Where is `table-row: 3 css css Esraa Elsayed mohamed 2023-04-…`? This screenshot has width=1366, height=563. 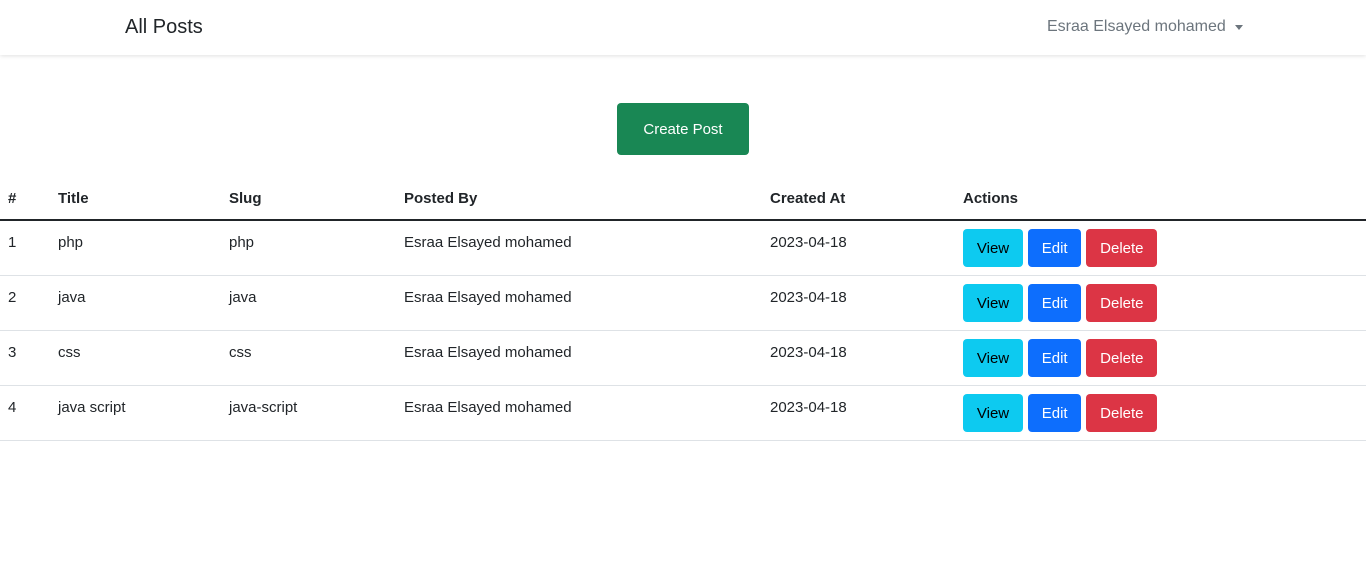 table-row: 3 css css Esraa Elsayed mohamed 2023-04-… is located at coordinates (683, 358).